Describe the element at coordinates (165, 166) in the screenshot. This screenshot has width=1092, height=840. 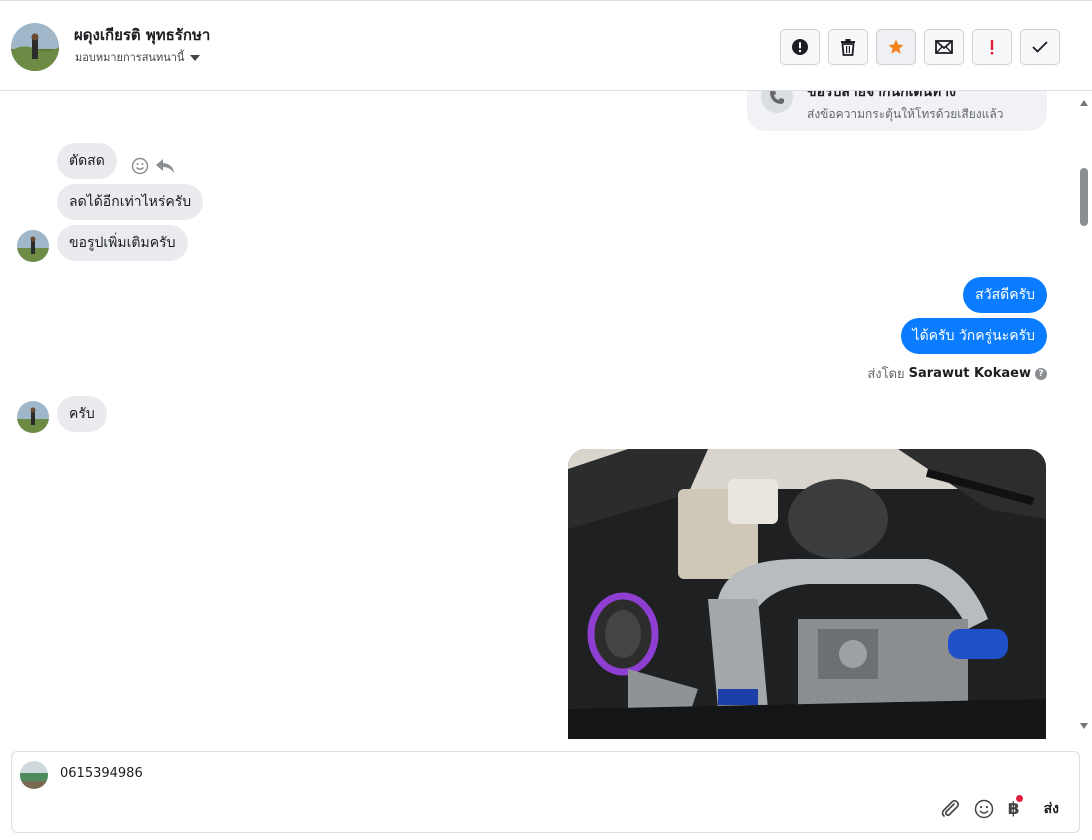
I see `reply-icon` at that location.